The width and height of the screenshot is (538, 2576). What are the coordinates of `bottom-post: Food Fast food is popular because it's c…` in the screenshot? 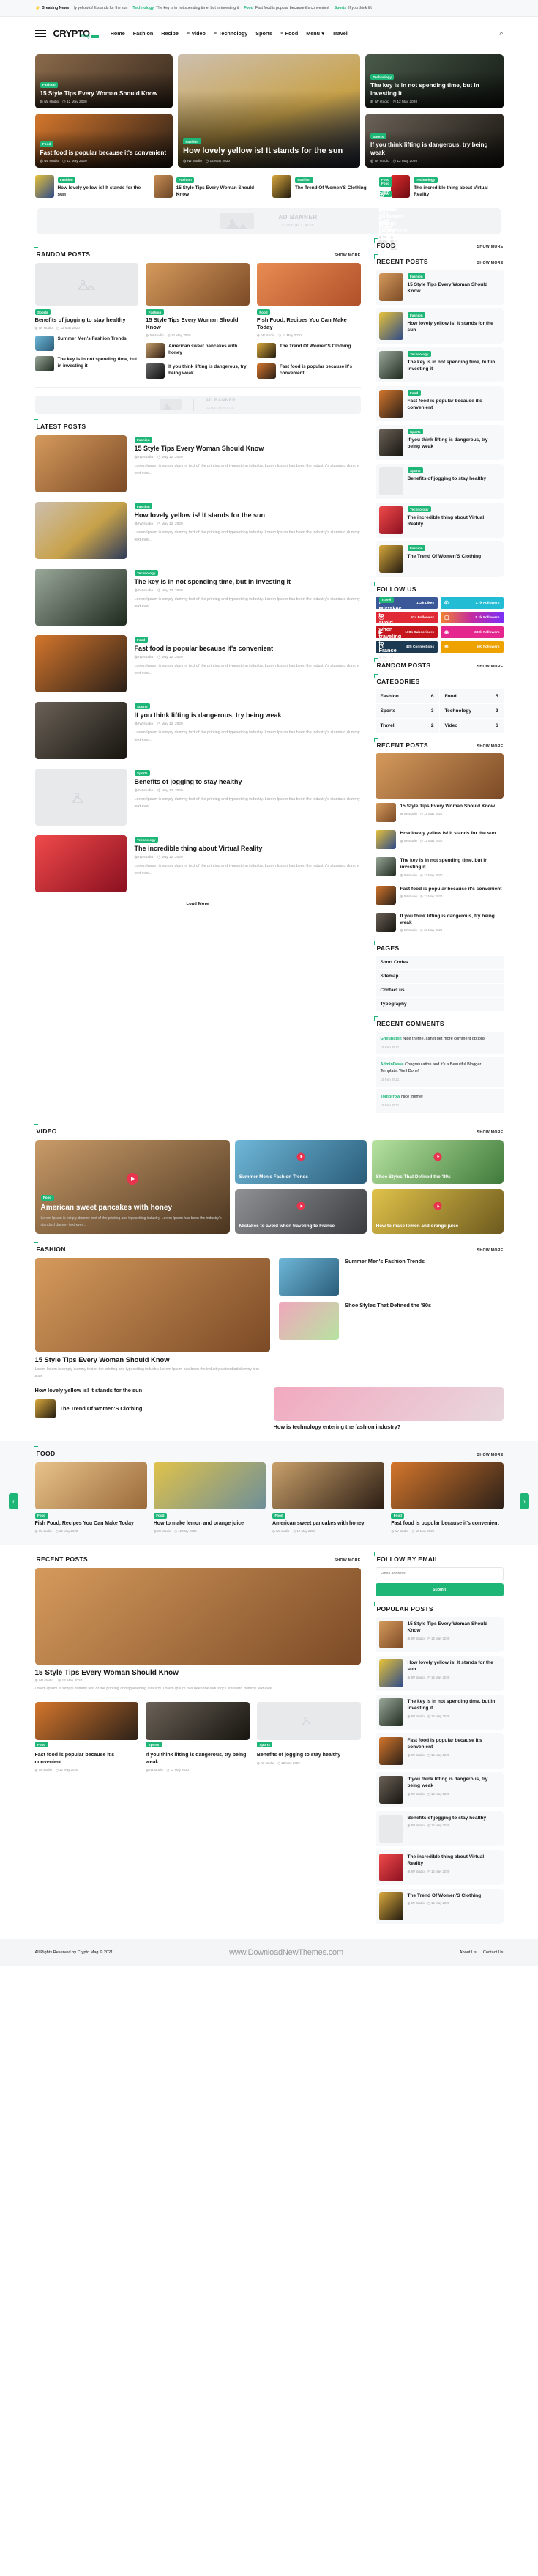 It's located at (86, 1736).